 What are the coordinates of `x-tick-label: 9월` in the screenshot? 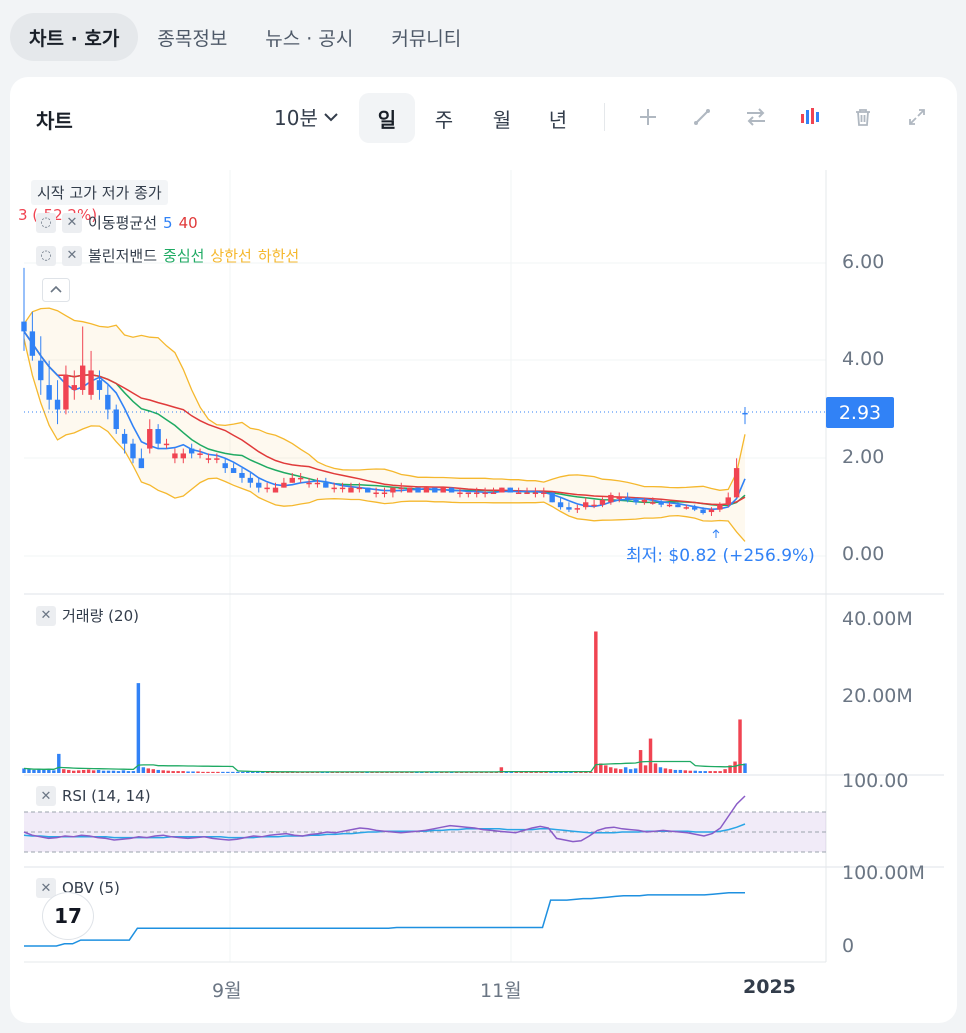 It's located at (227, 991).